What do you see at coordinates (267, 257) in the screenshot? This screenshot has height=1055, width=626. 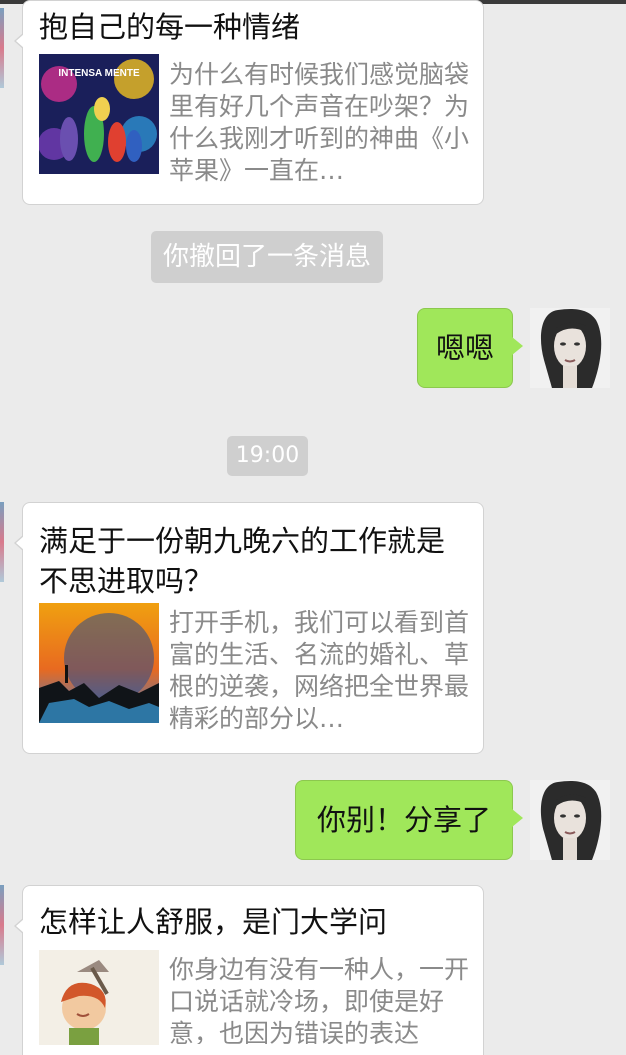 I see `recall-notice: 你撤回了一条消息` at bounding box center [267, 257].